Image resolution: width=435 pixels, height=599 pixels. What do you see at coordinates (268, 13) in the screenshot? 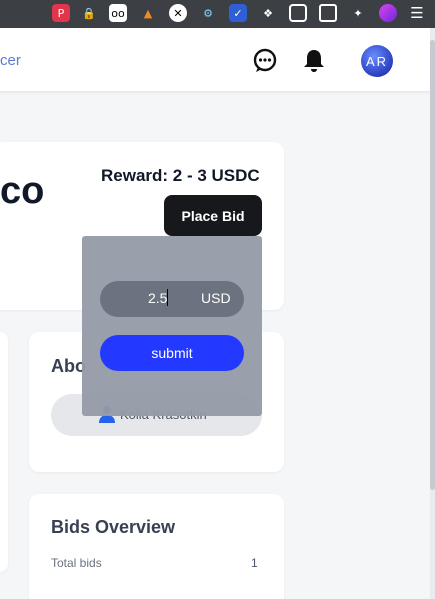
I see `puzzle-icon: ❖` at bounding box center [268, 13].